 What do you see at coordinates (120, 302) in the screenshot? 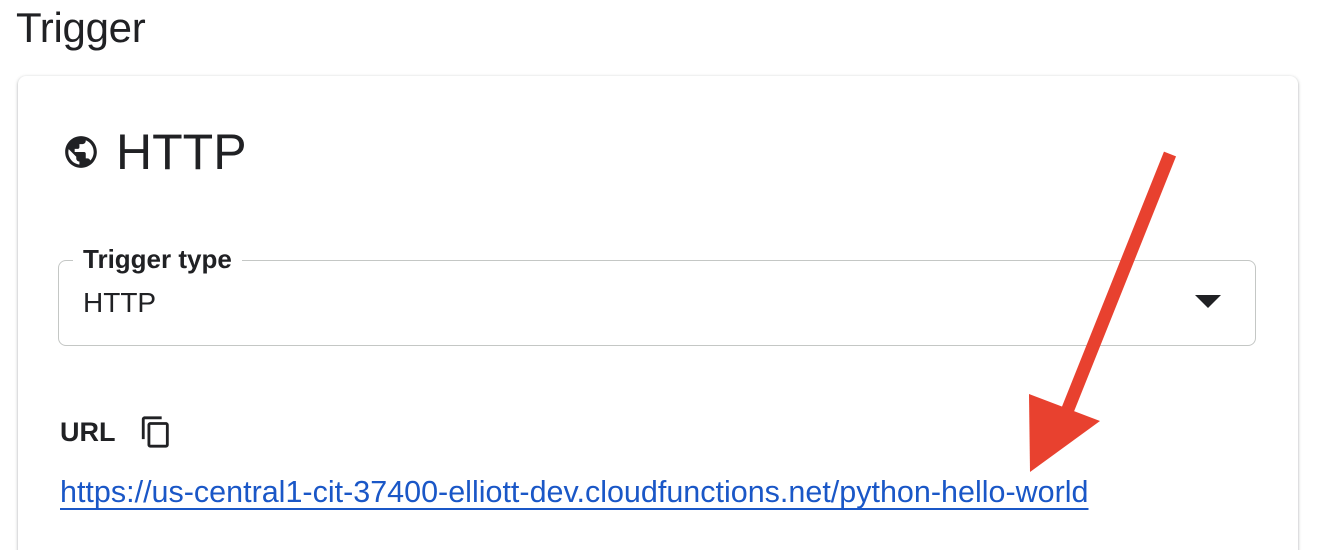
I see `trigger-type-value: HTTP` at bounding box center [120, 302].